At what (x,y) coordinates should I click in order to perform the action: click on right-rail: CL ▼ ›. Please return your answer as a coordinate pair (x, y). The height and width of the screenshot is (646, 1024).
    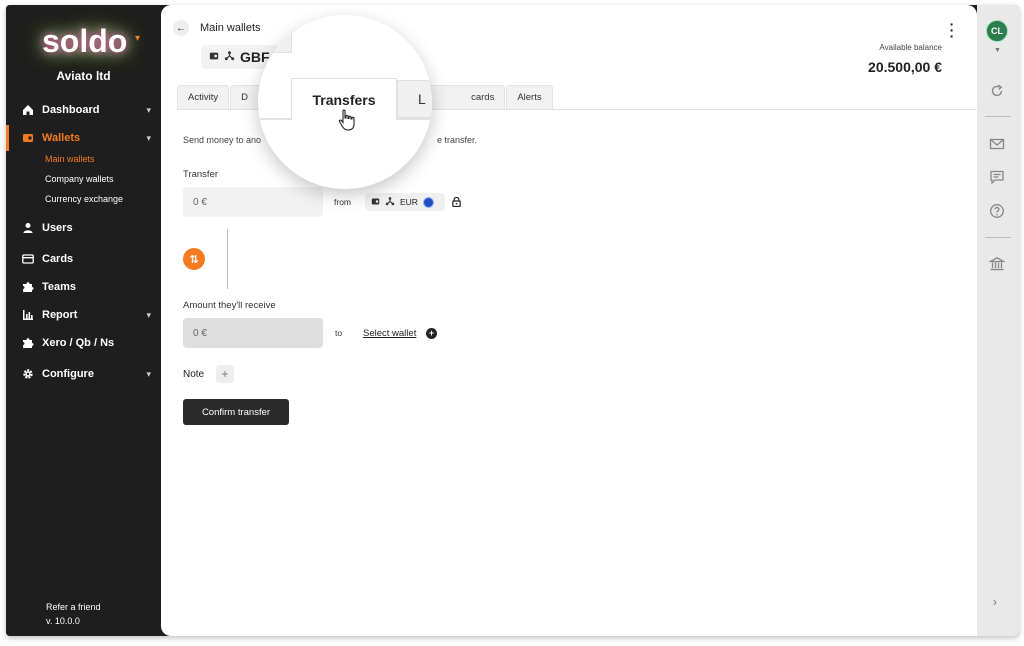
    Looking at the image, I should click on (998, 320).